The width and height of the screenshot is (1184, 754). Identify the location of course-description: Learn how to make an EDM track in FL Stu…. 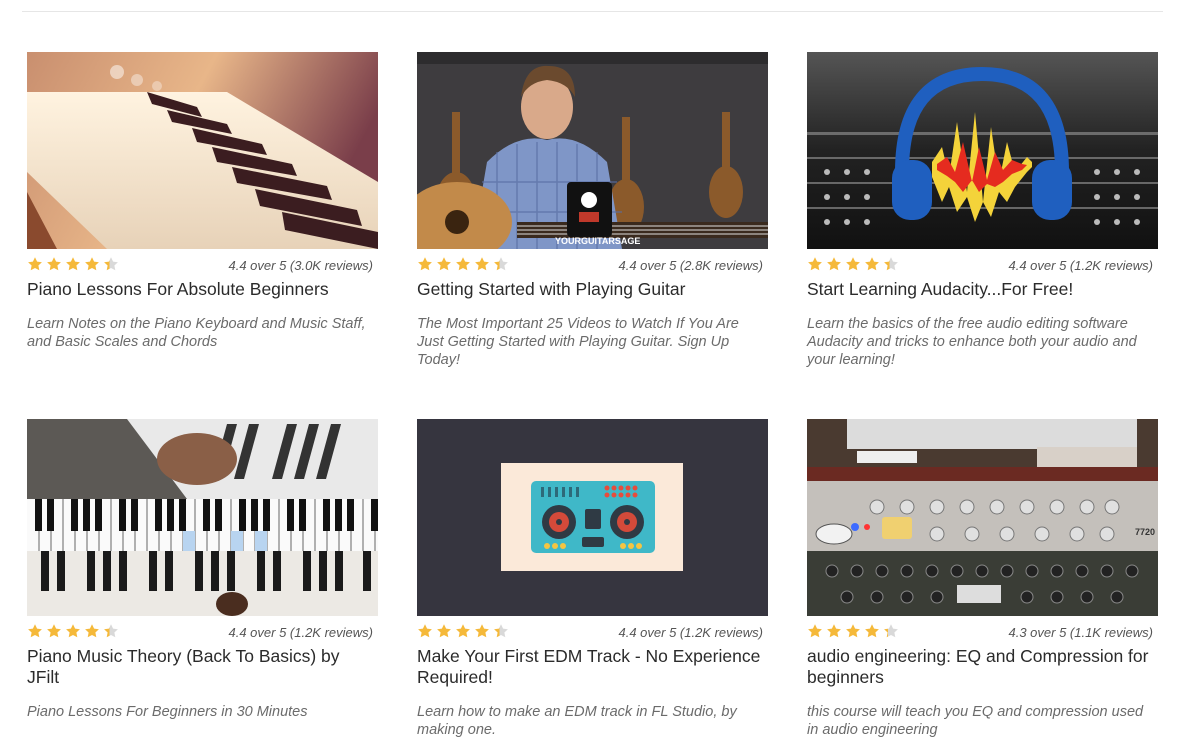
(577, 721).